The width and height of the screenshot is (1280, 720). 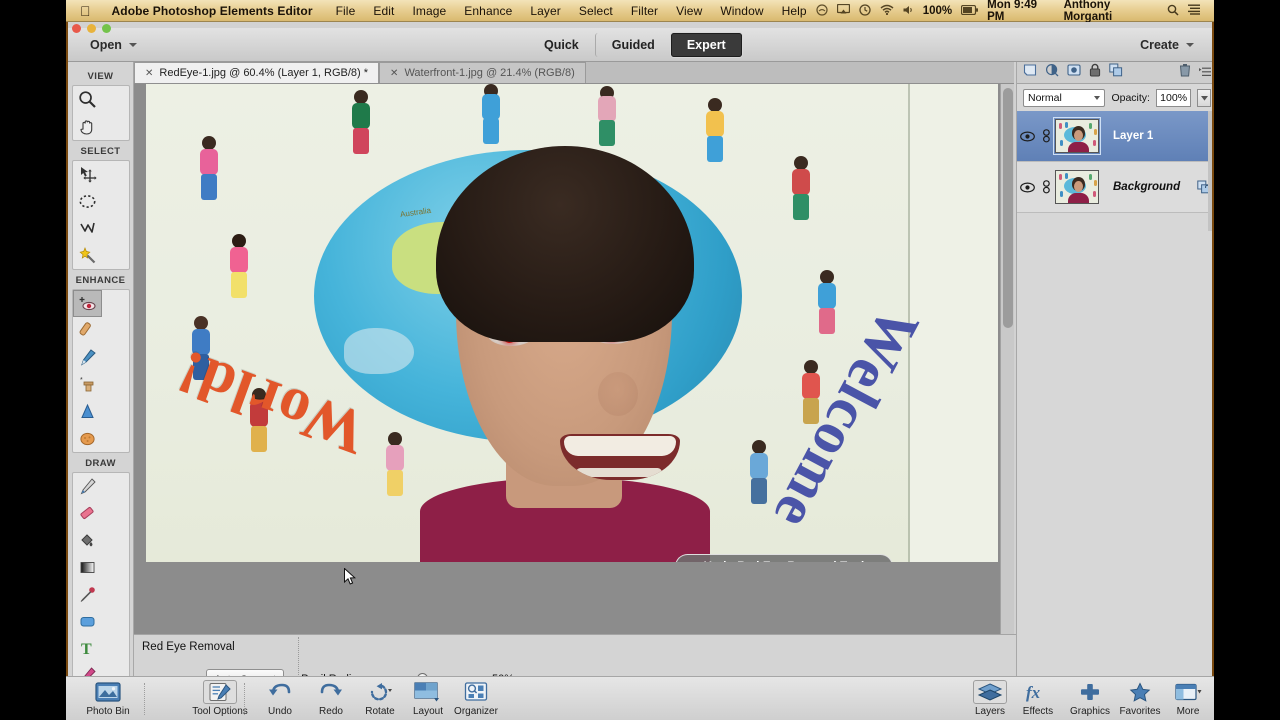 I want to click on menu-select: Select, so click(x=596, y=11).